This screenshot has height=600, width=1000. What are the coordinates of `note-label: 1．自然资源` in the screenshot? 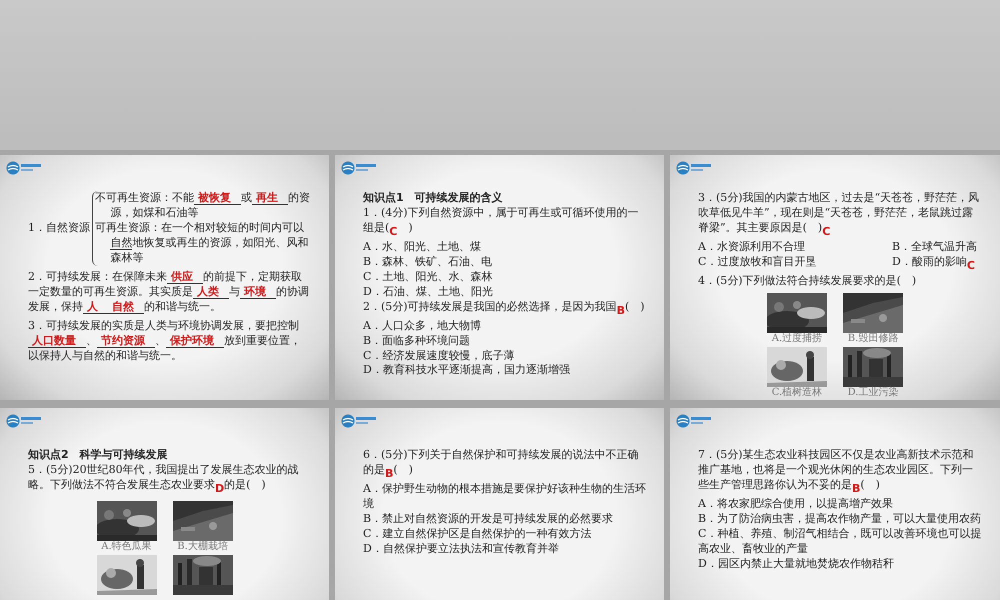 It's located at (59, 228).